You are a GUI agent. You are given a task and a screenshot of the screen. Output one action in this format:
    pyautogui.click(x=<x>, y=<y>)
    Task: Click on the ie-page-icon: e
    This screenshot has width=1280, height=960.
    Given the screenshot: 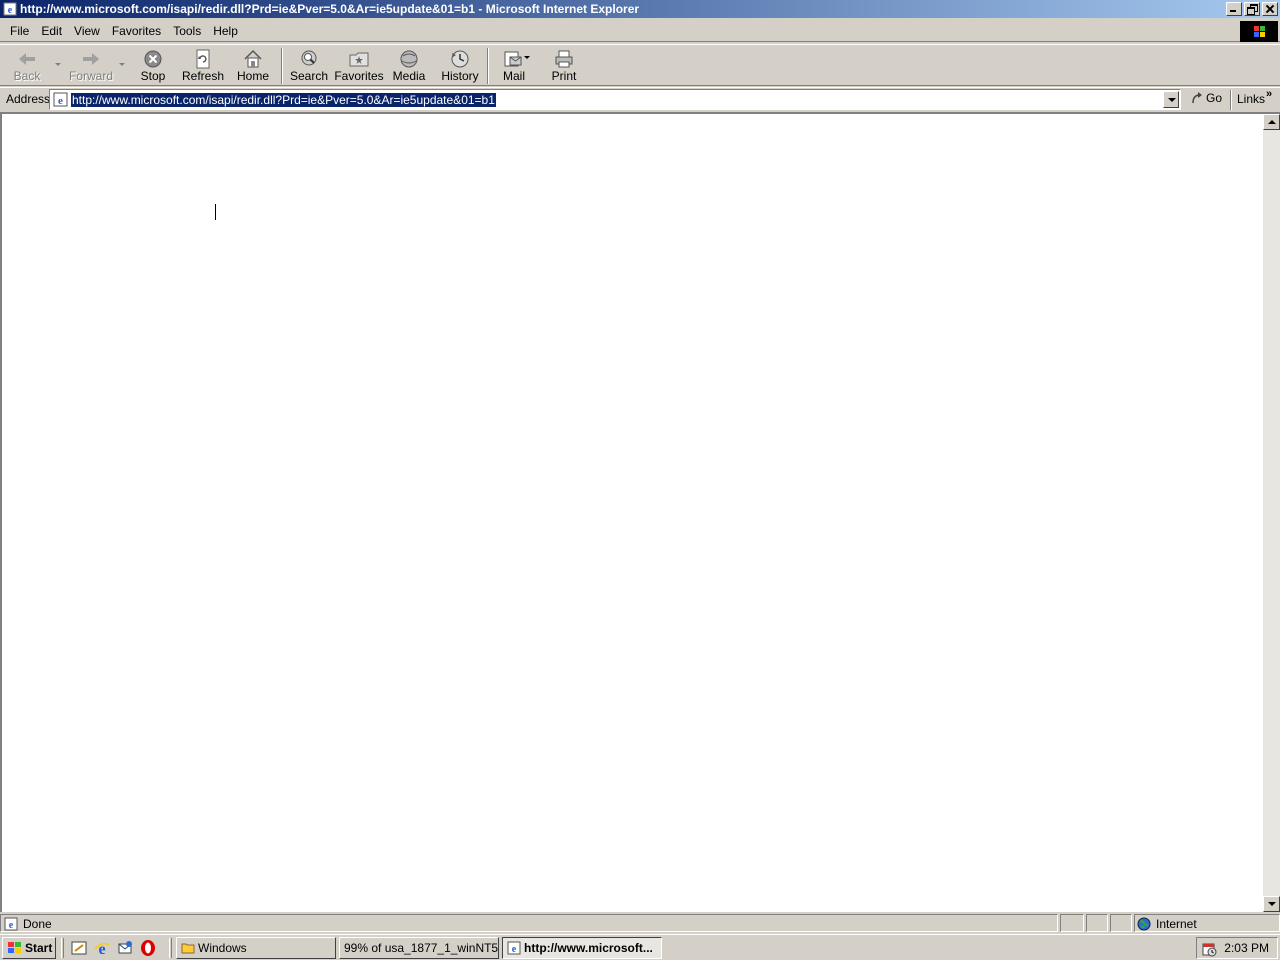 What is the action you would take?
    pyautogui.click(x=514, y=948)
    